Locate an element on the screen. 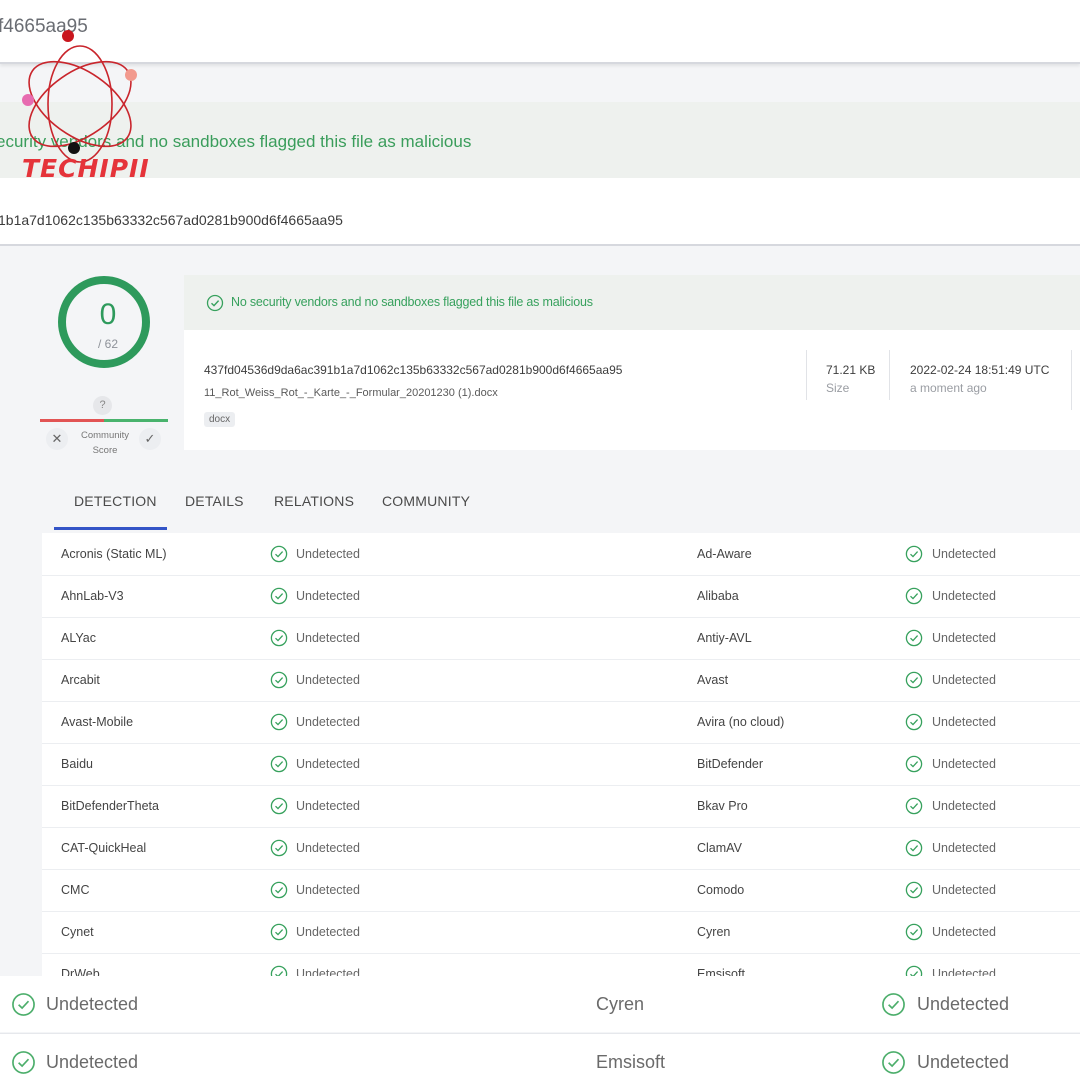  file-size-label: Size is located at coordinates (838, 388).